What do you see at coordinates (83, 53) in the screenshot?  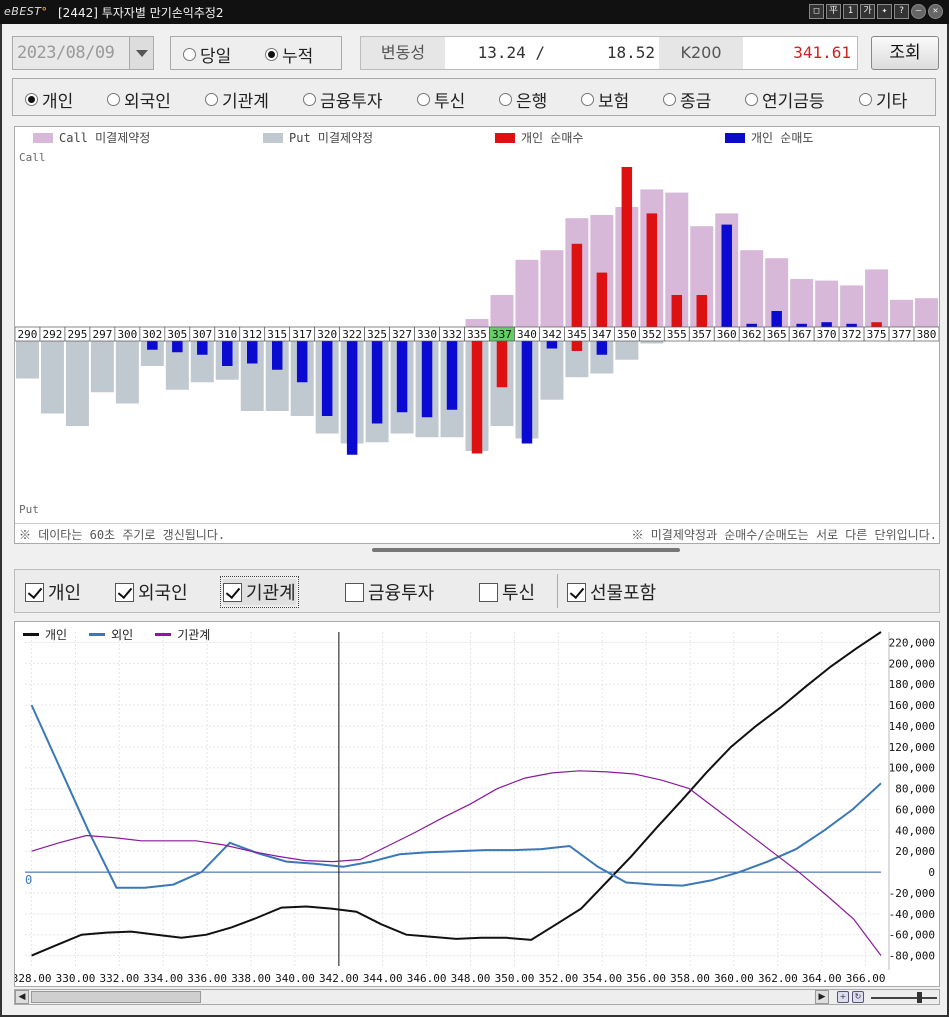 I see `date-picker: 2023/08/09` at bounding box center [83, 53].